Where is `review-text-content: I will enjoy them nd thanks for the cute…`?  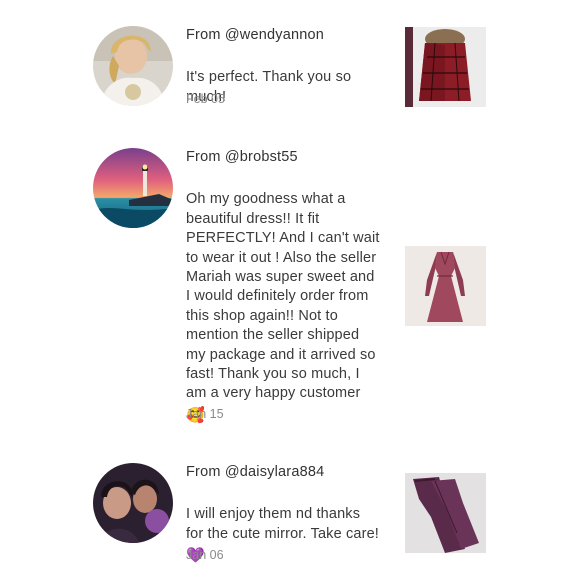 review-text-content: I will enjoy them nd thanks for the cute… is located at coordinates (282, 524).